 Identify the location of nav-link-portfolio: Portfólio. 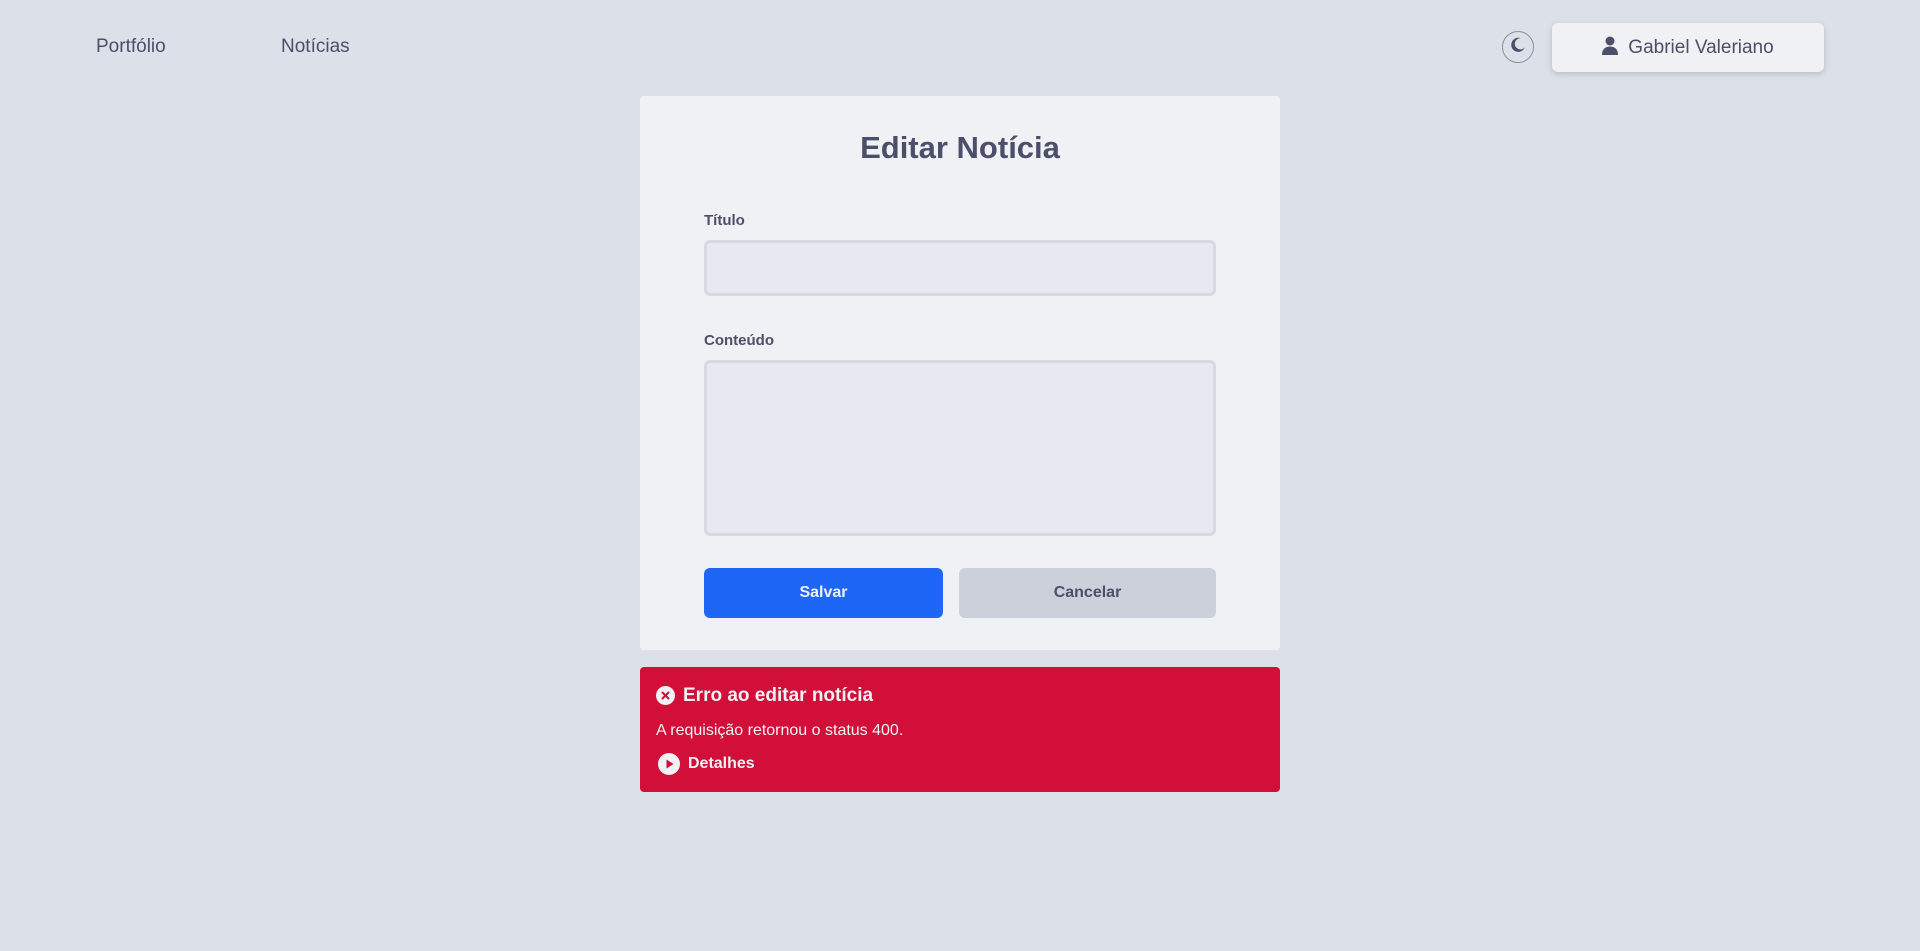
(131, 47).